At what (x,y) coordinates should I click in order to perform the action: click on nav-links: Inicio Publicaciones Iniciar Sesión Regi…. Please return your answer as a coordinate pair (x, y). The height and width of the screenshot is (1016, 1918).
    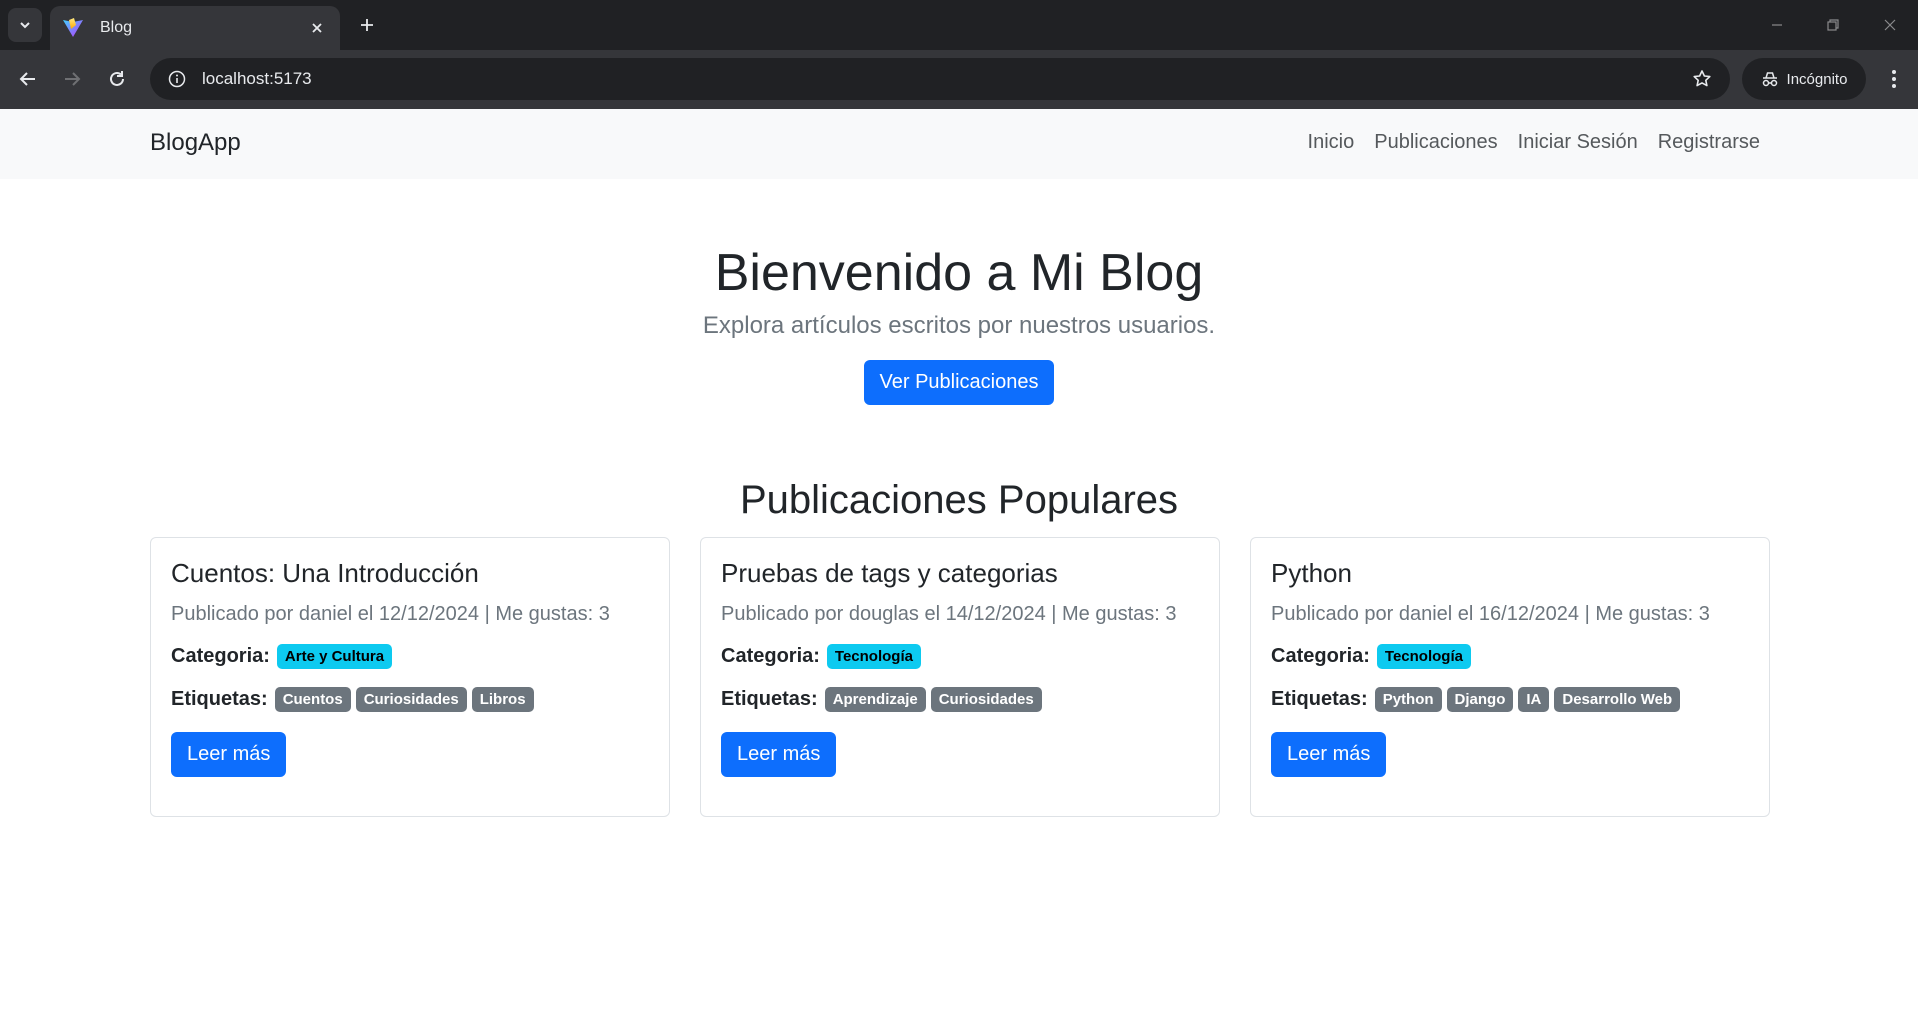
    Looking at the image, I should click on (1534, 142).